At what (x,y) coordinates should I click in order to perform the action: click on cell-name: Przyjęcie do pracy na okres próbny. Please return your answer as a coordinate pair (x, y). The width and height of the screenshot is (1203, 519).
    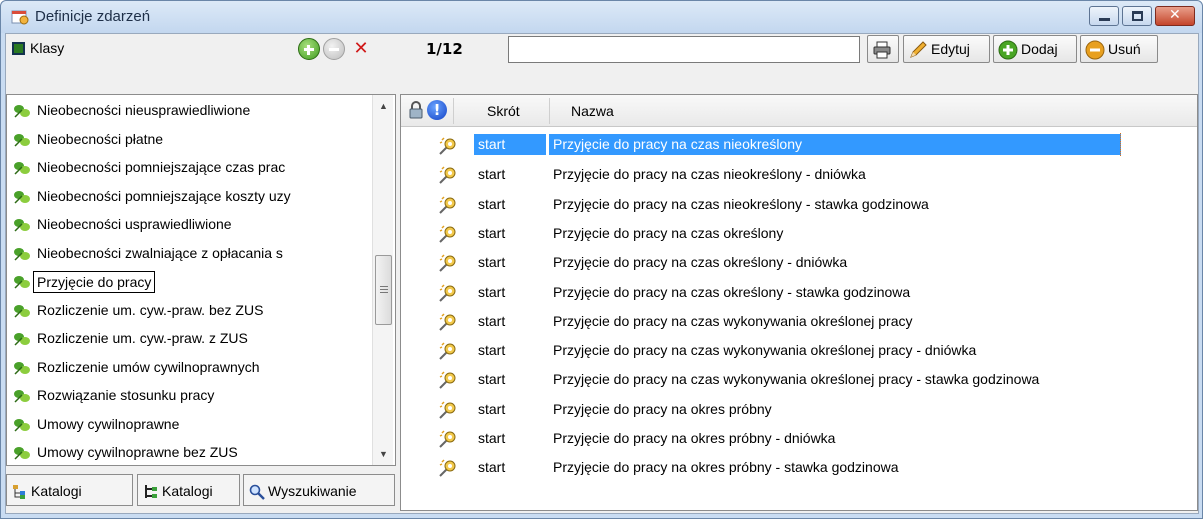
    Looking at the image, I should click on (662, 408).